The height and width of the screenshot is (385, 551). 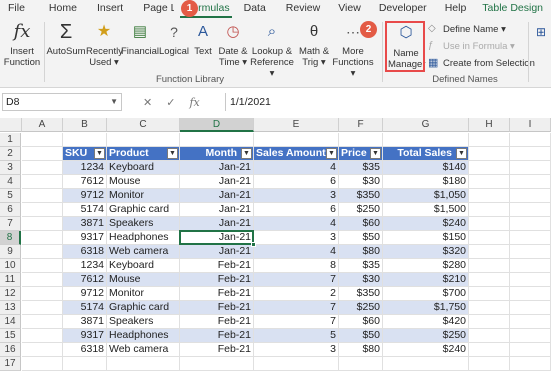 I want to click on table-cell: 3, so click(x=296, y=196).